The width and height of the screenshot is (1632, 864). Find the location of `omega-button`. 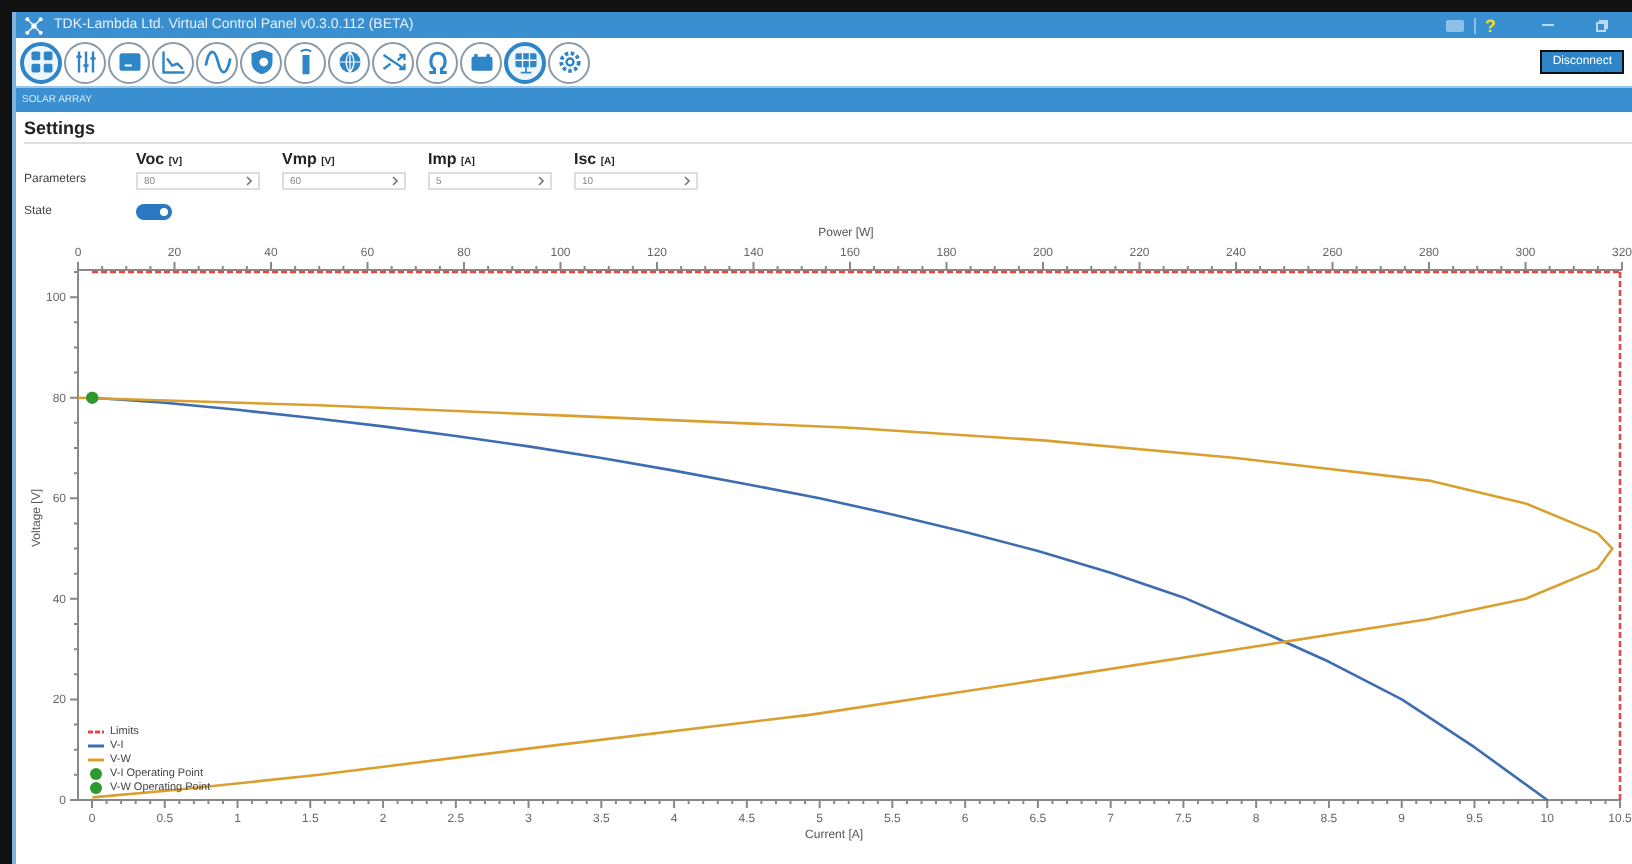

omega-button is located at coordinates (437, 62).